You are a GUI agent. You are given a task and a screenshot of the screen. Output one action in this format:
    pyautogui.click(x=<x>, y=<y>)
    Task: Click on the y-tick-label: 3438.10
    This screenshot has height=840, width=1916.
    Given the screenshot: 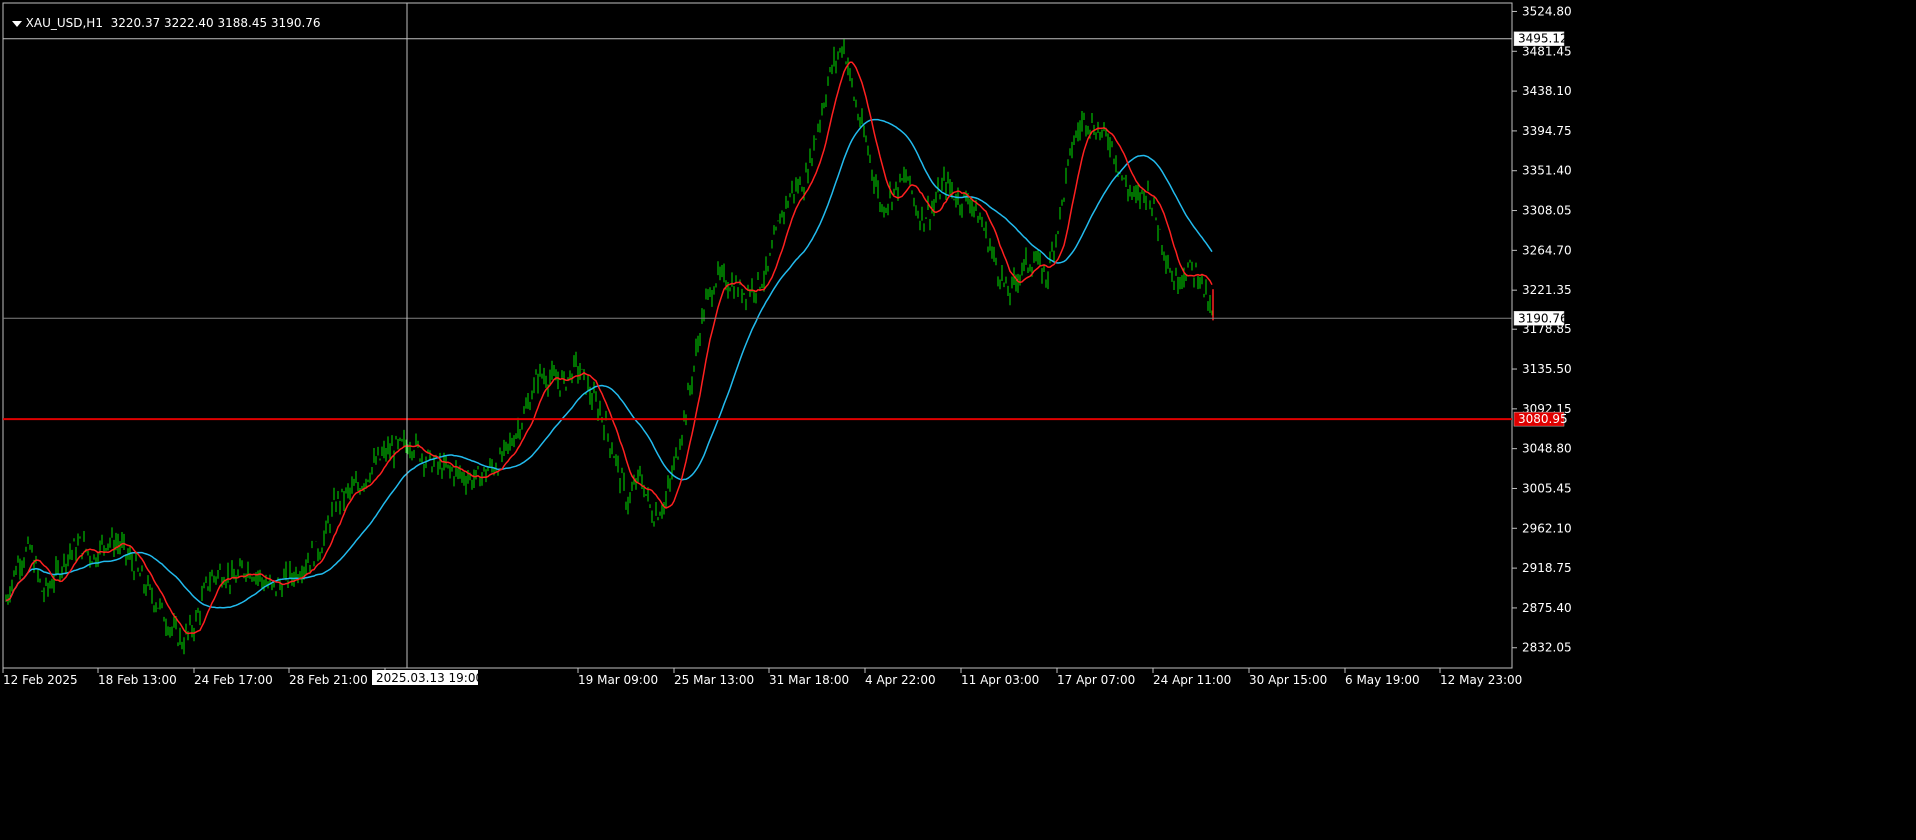 What is the action you would take?
    pyautogui.click(x=1547, y=91)
    